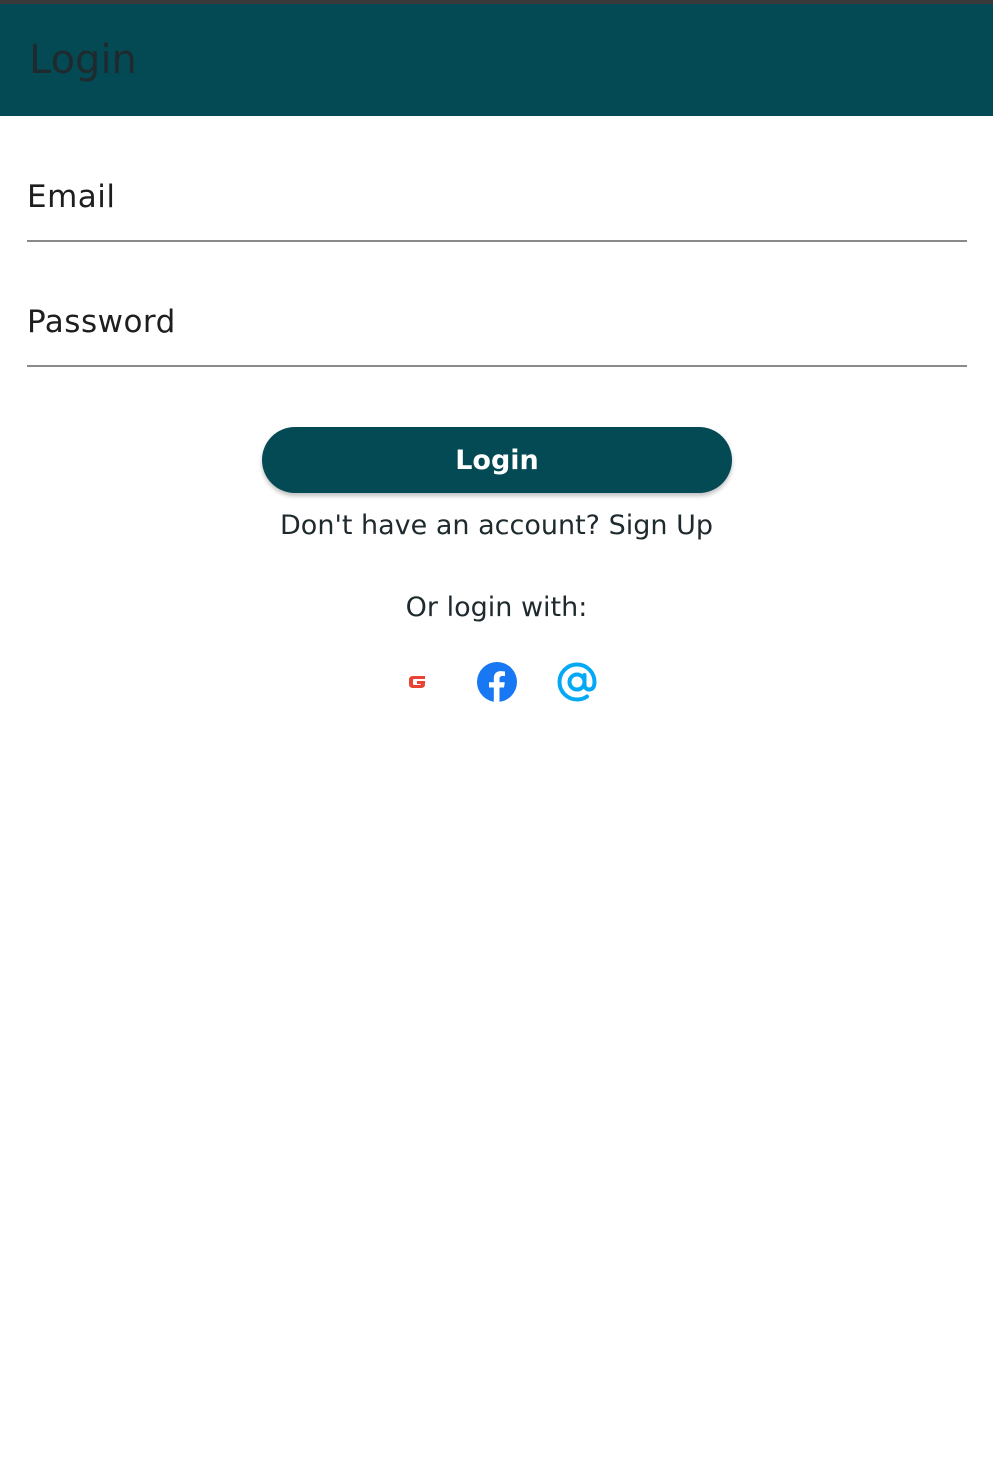 This screenshot has height=1469, width=993. I want to click on social-login-row, so click(496, 683).